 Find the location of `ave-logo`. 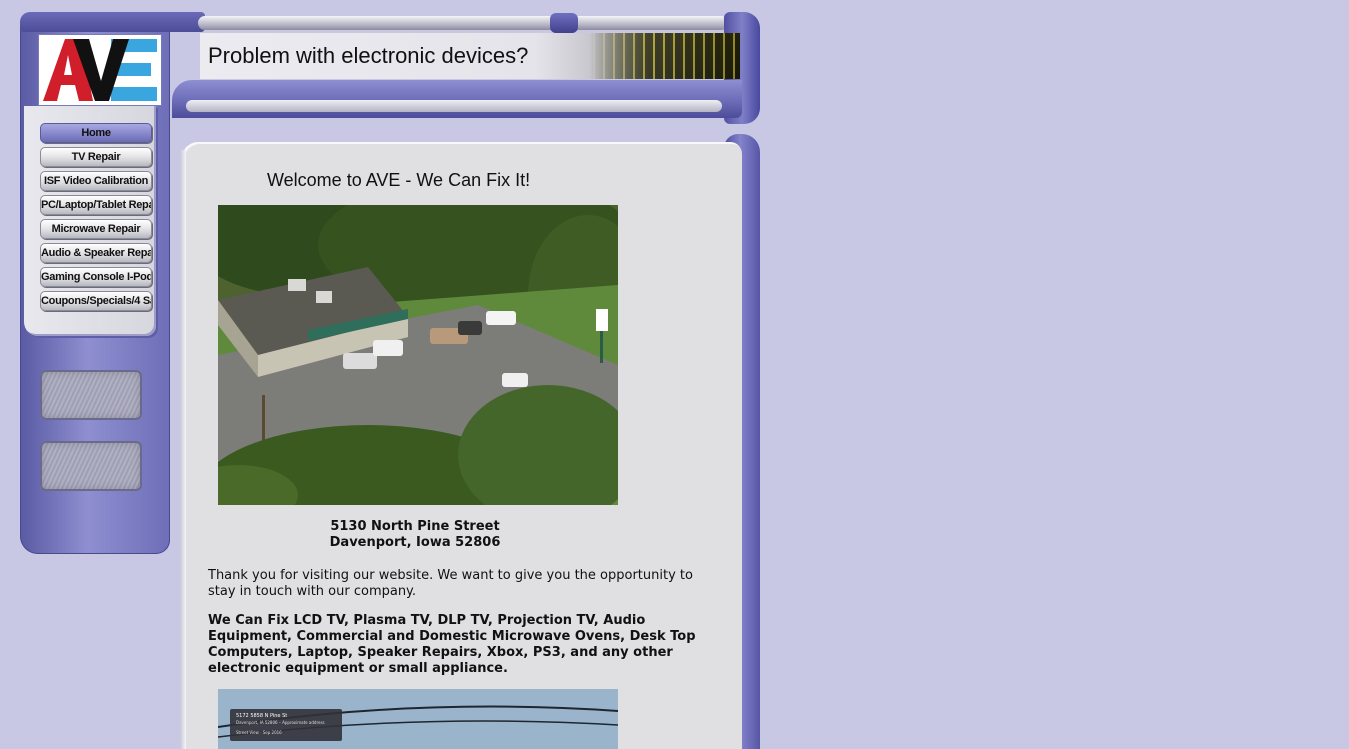

ave-logo is located at coordinates (100, 70).